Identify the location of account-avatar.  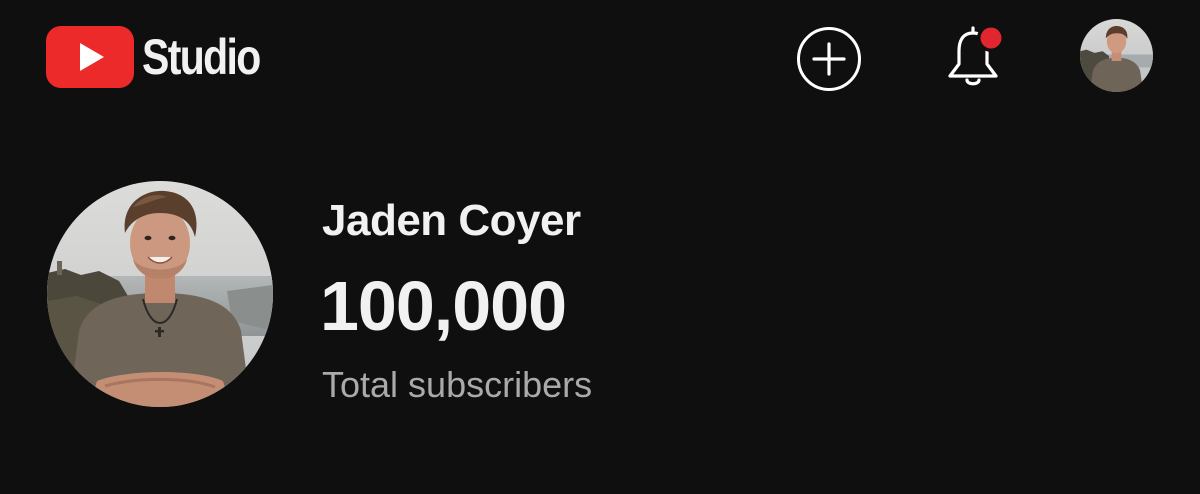
(1116, 55).